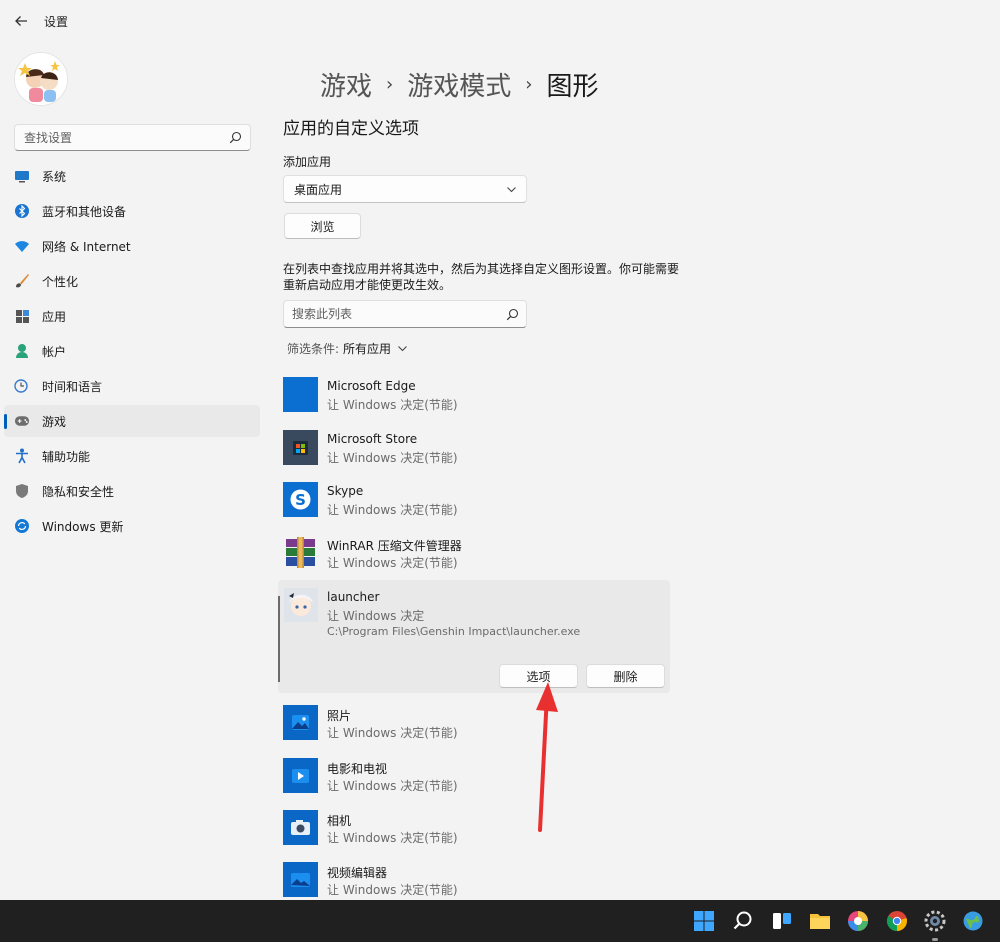 This screenshot has height=942, width=1000. What do you see at coordinates (86, 246) in the screenshot?
I see `sidebar-item-label: 网络 & Internet` at bounding box center [86, 246].